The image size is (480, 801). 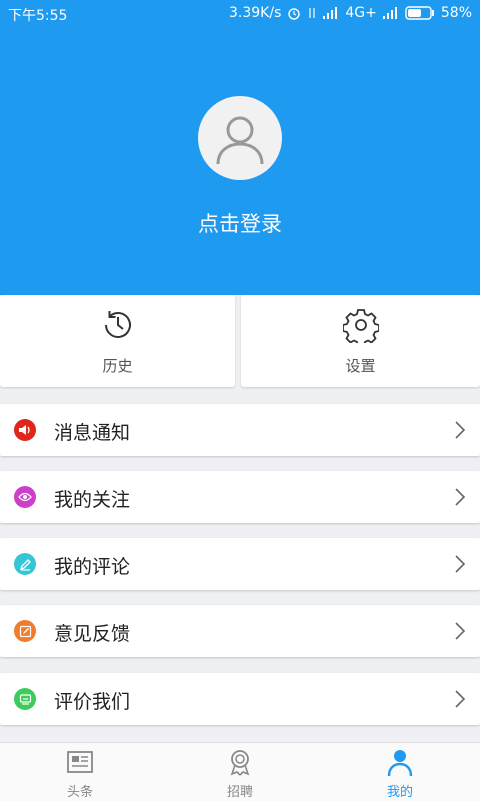 I want to click on tab-headlines: 头条, so click(x=80, y=772).